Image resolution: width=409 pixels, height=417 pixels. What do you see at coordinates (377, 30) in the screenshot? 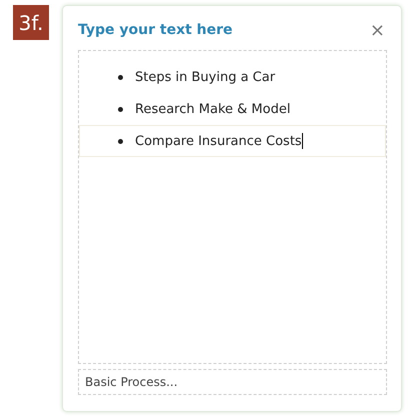
I see `close-button: ×` at bounding box center [377, 30].